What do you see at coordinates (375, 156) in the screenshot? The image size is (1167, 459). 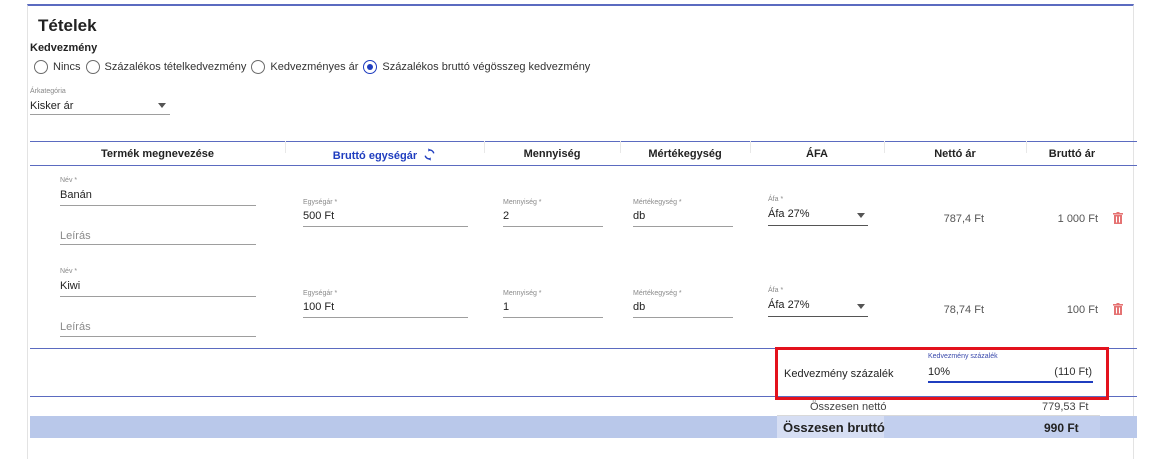 I see `header-unit-price-label: Bruttó egységár` at bounding box center [375, 156].